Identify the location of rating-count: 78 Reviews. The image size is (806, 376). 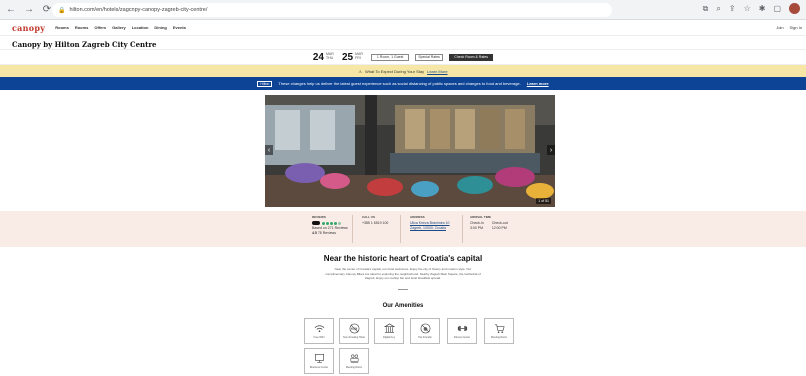
(326, 233).